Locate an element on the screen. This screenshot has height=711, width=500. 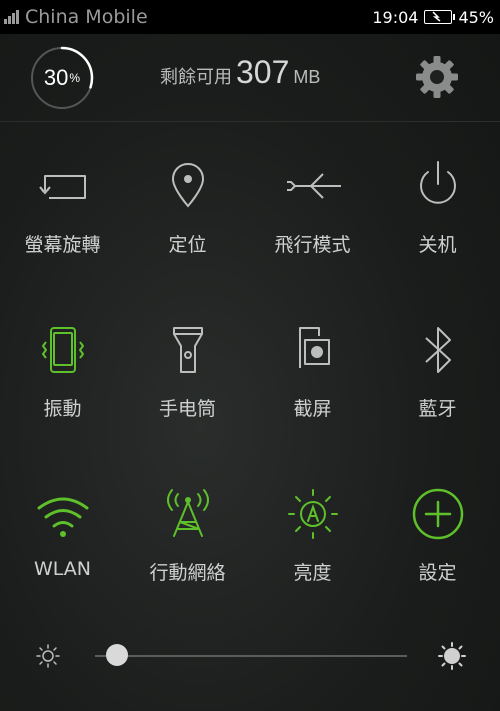
toggle-label: 設定 is located at coordinates (437, 573).